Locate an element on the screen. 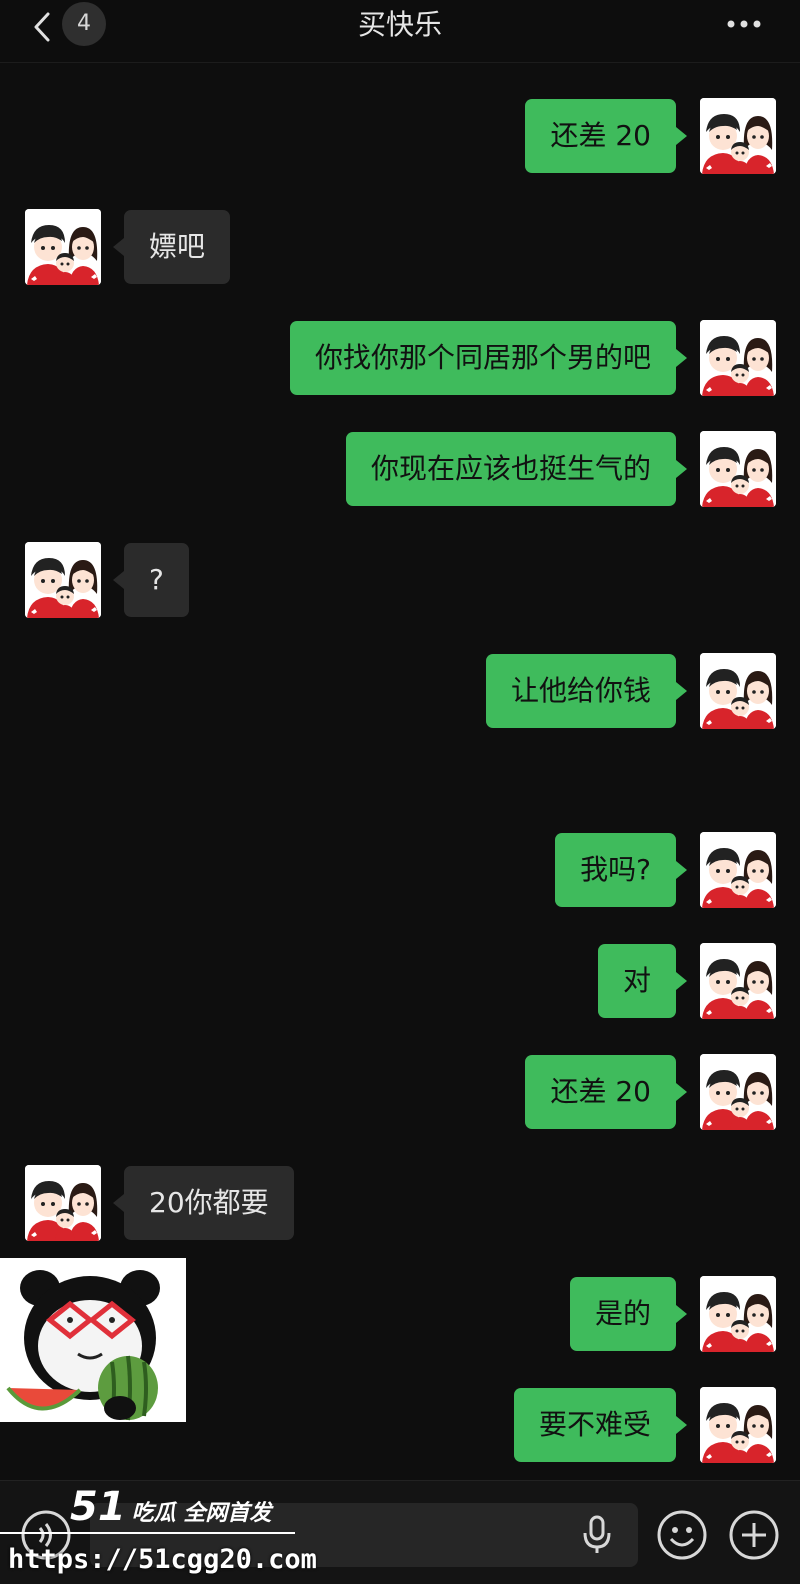 The height and width of the screenshot is (1584, 800). message-bubble: 让他给你钱 is located at coordinates (586, 691).